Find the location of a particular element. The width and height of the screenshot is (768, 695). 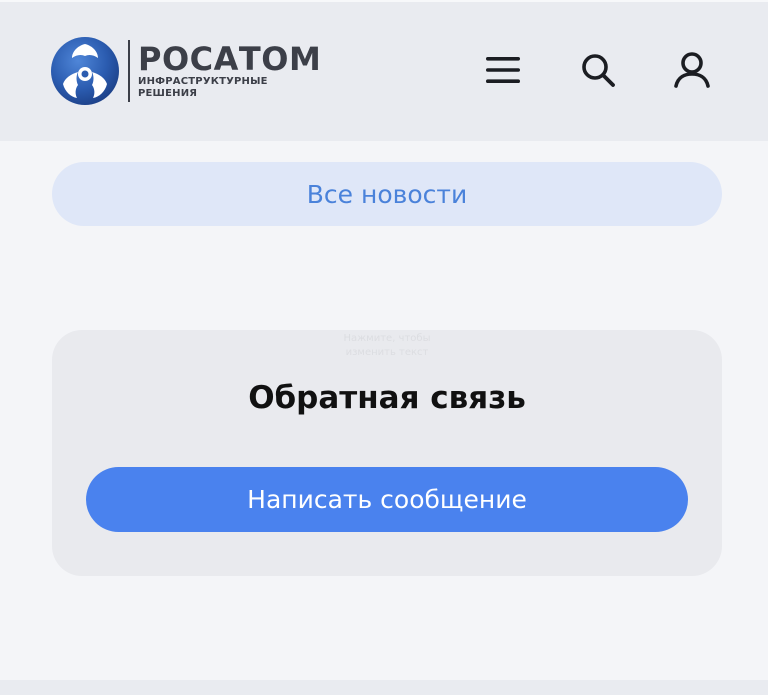

user-icon is located at coordinates (692, 70).